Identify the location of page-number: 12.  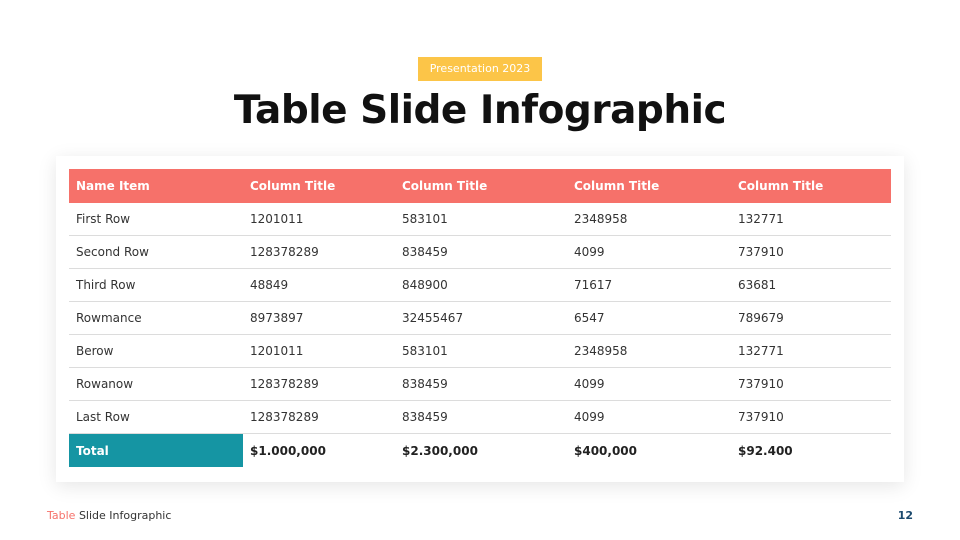
(905, 515).